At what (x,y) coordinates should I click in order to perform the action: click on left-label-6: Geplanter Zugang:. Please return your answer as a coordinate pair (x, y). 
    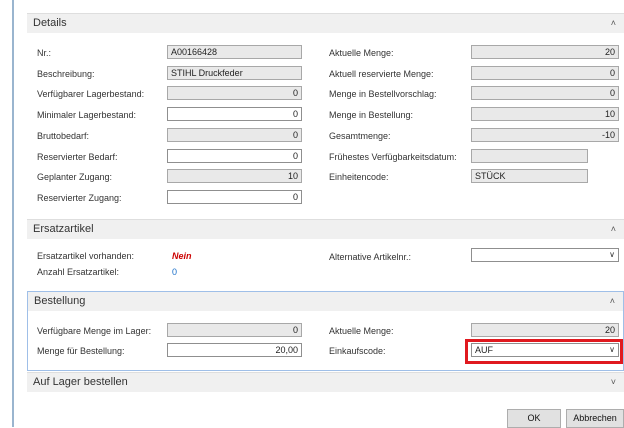
    Looking at the image, I should click on (75, 177).